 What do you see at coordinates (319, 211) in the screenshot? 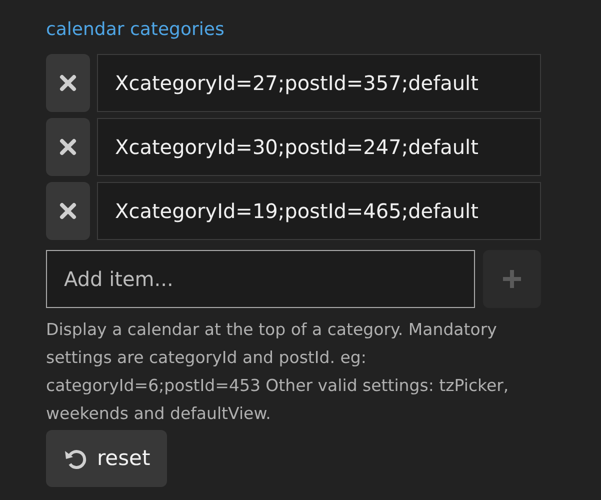
I see `item-field: XcategoryId=19;postId=465;default` at bounding box center [319, 211].